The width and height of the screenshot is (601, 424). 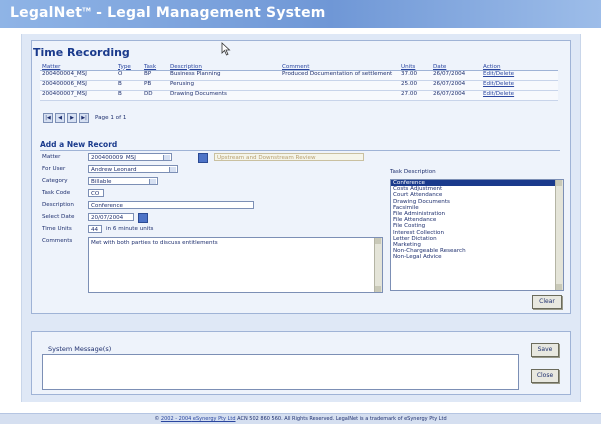 I want to click on cell-units: 27.00, so click(x=415, y=95).